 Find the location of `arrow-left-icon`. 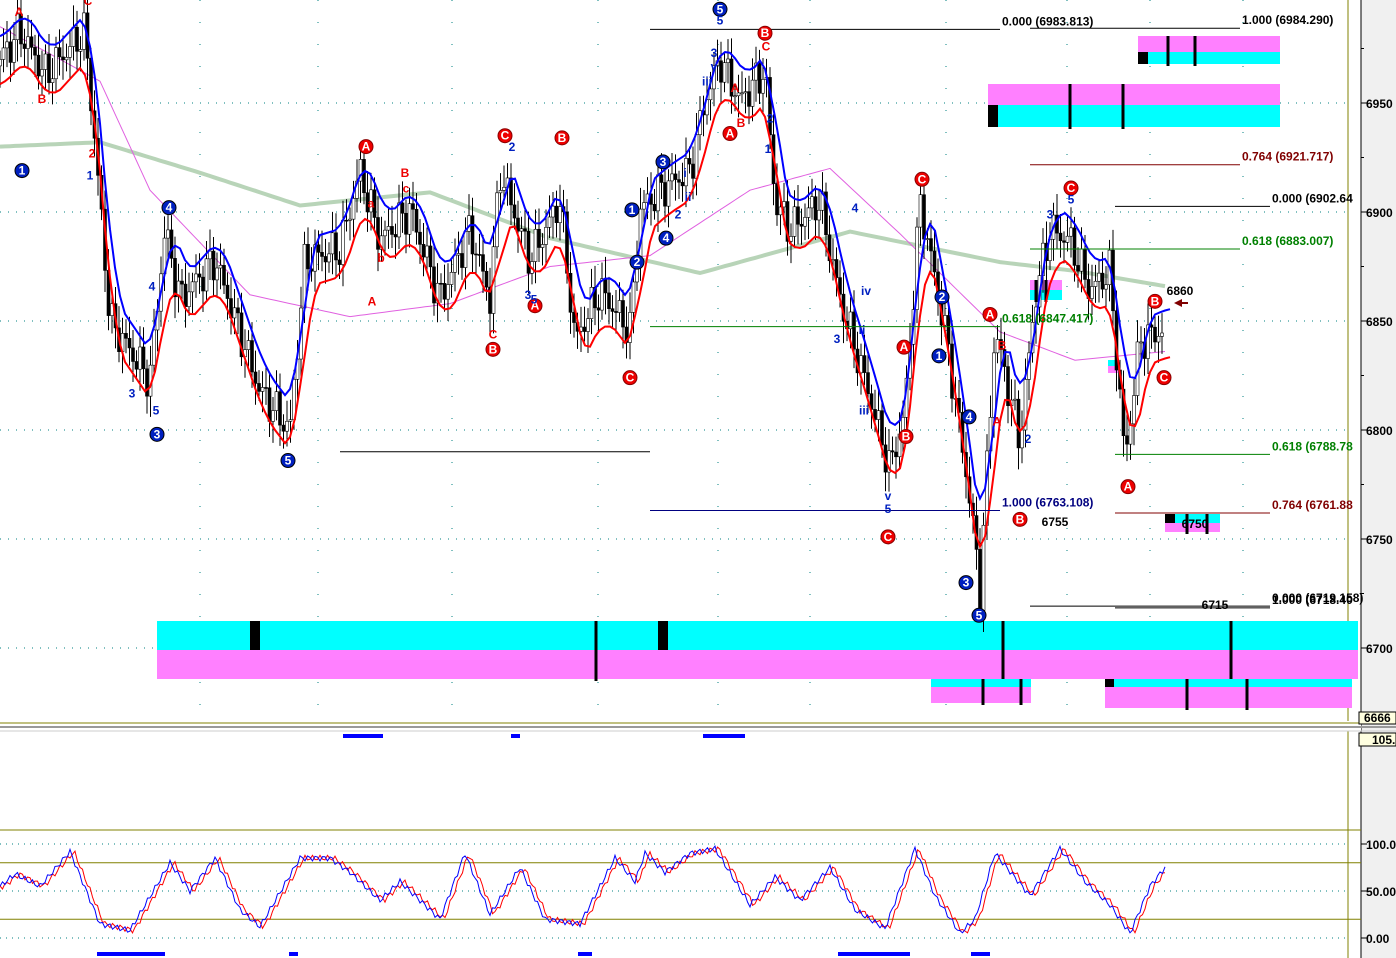

arrow-left-icon is located at coordinates (1181, 303).